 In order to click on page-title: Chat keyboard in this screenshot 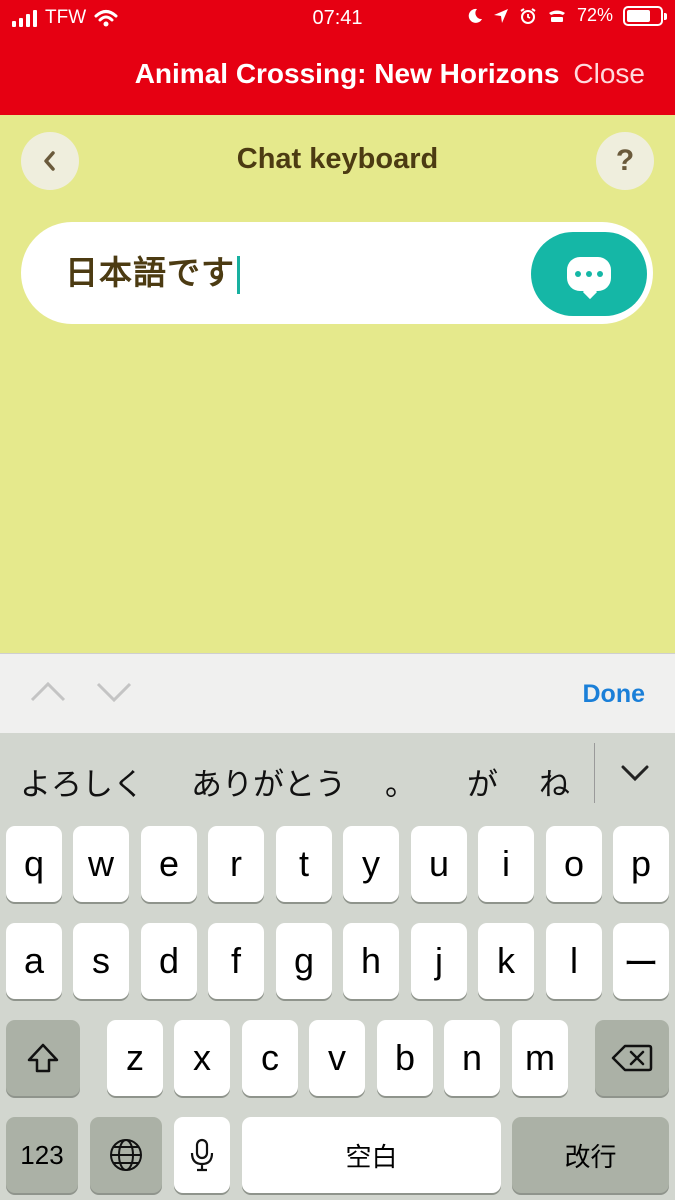, I will do `click(337, 159)`.